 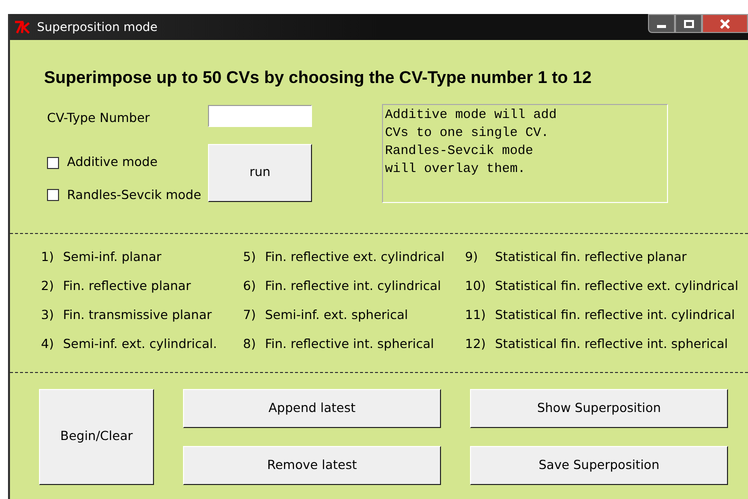 I want to click on action-button: Save Superposition, so click(x=599, y=465).